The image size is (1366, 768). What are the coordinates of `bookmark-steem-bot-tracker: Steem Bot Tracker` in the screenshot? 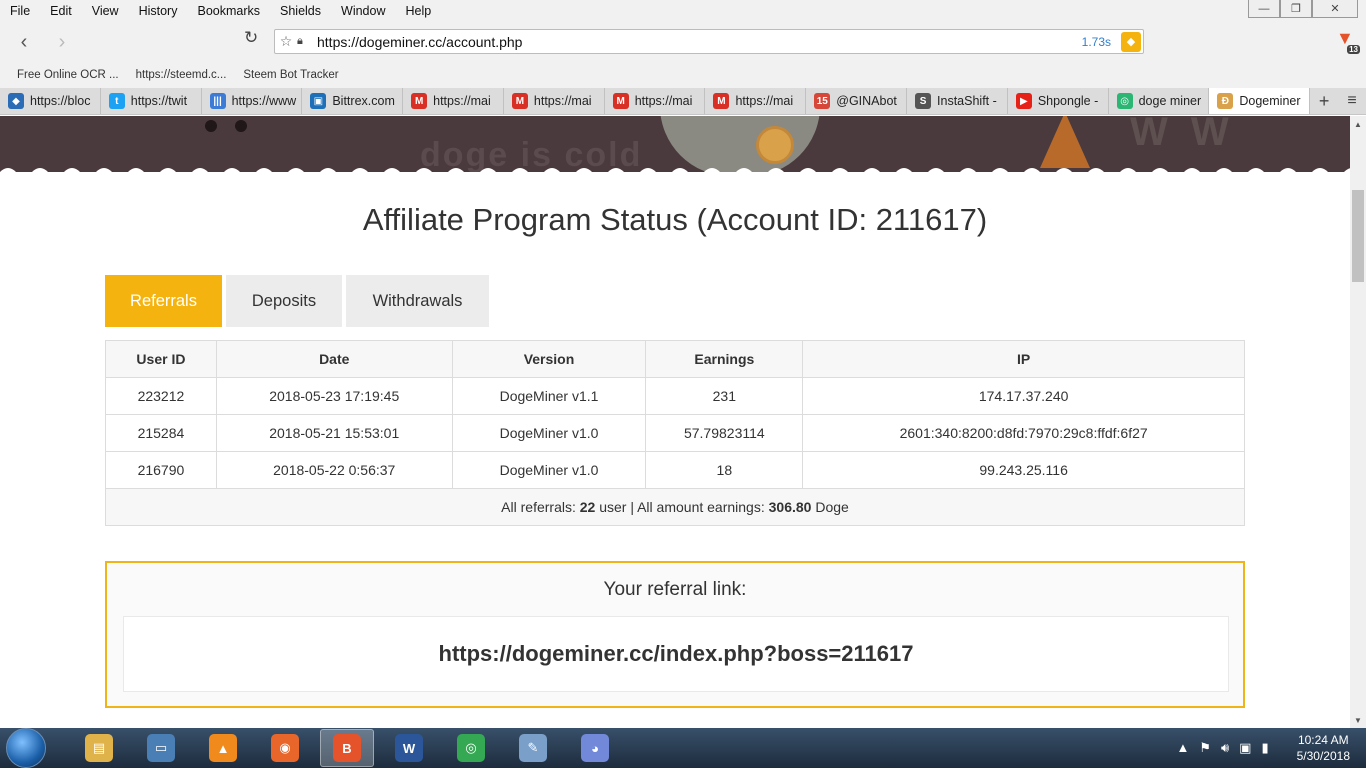 It's located at (290, 75).